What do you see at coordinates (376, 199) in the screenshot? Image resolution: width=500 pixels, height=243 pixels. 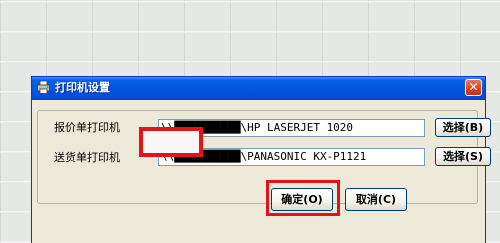 I see `cancel-button: 取消(C)` at bounding box center [376, 199].